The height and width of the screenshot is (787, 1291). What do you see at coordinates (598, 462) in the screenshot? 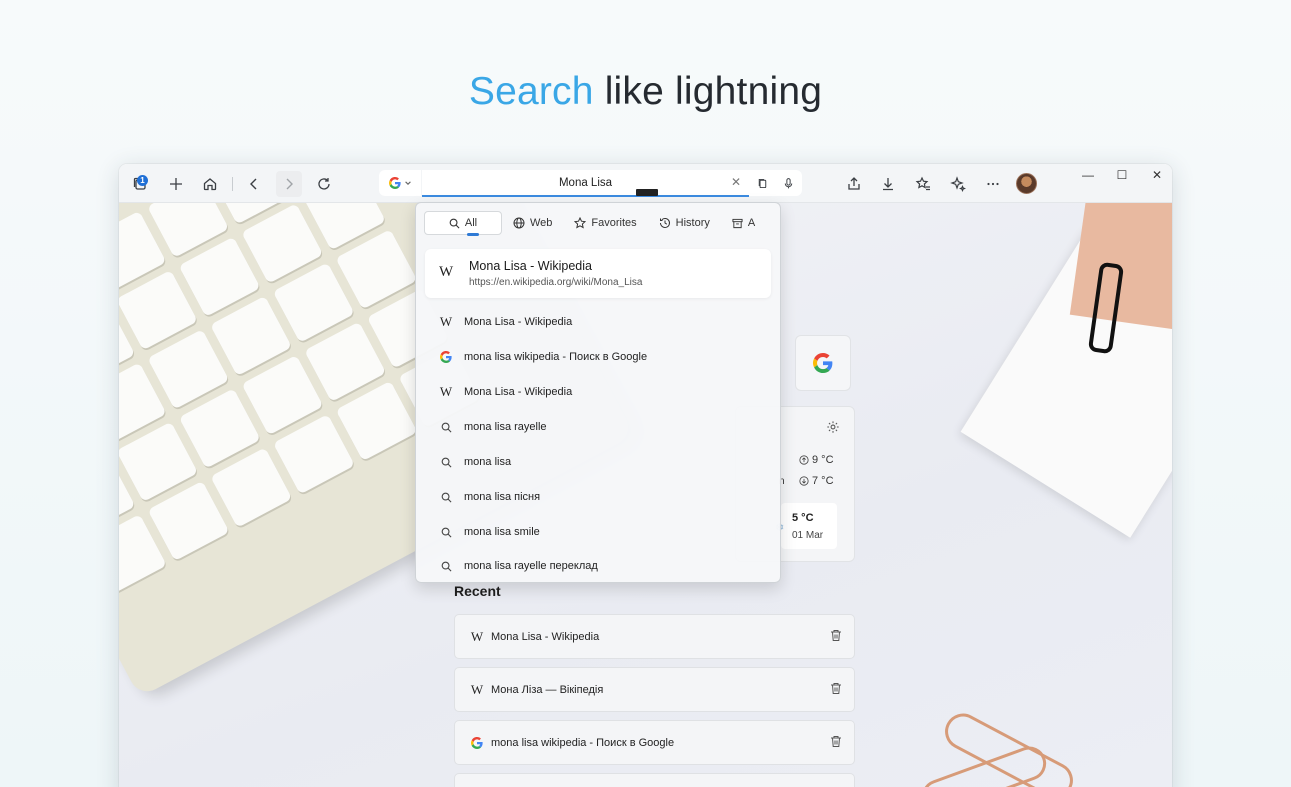
I see `suggestion-item: mona lisa` at bounding box center [598, 462].